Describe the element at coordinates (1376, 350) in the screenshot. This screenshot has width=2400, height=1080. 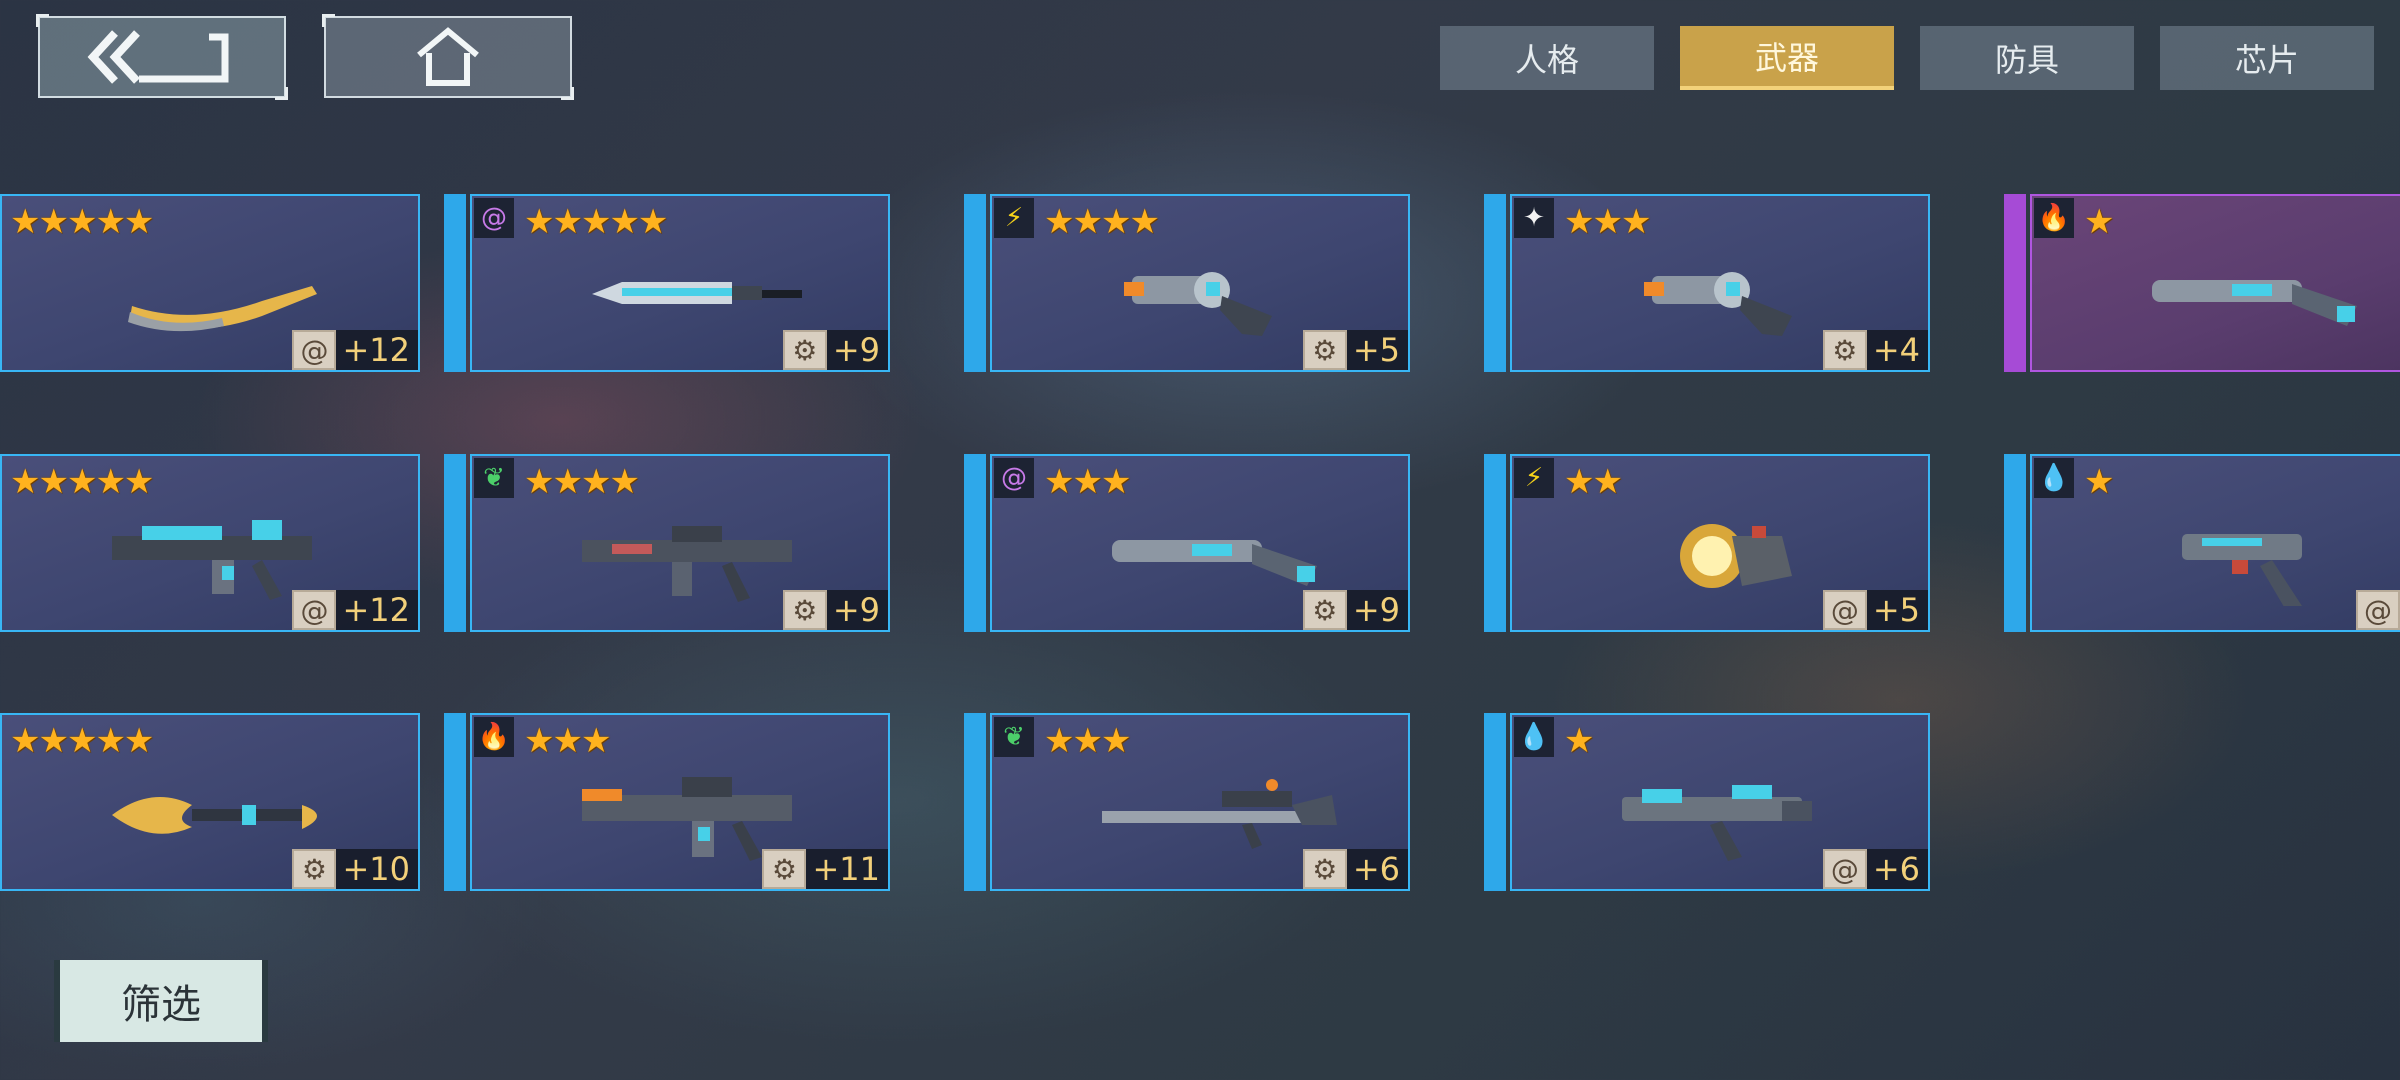
I see `level-text: +5` at that location.